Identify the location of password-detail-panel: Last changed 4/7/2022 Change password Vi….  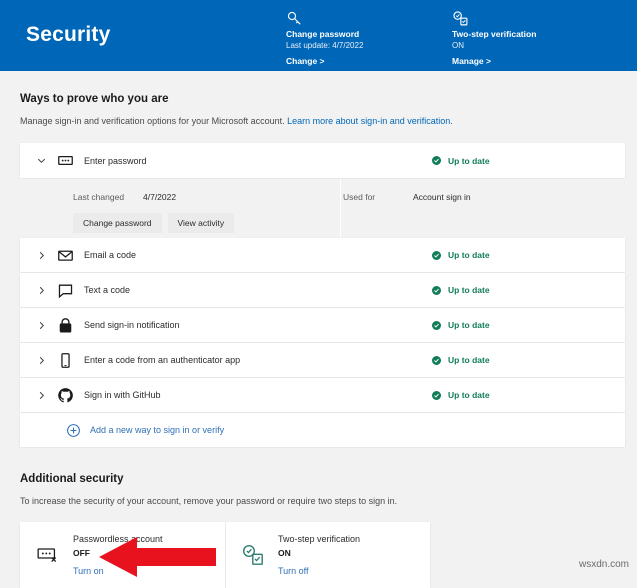
(322, 208).